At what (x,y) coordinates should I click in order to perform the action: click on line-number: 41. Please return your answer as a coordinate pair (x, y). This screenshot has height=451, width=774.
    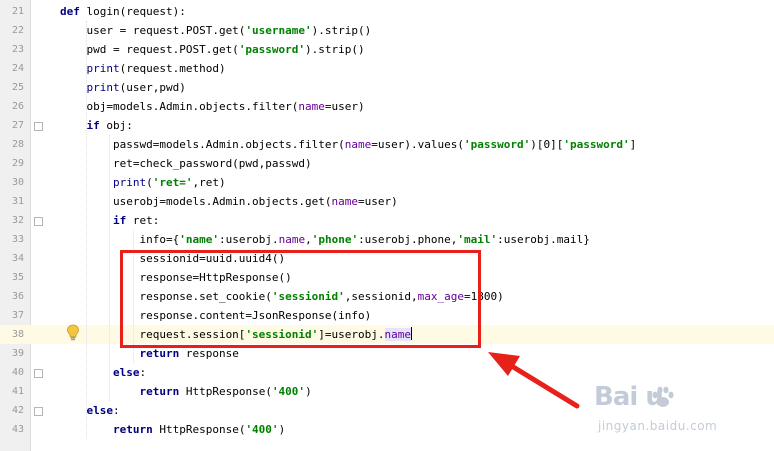
    Looking at the image, I should click on (17, 391).